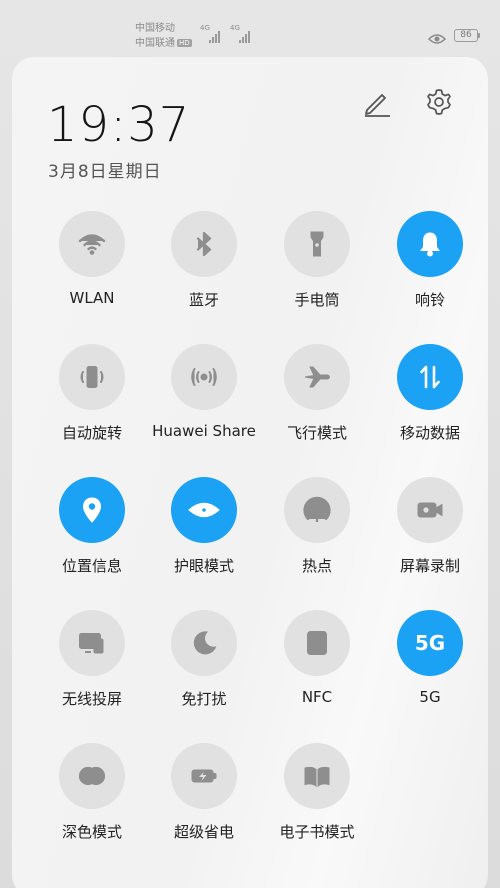  I want to click on toggle-tile: Huawei Share, so click(204, 399).